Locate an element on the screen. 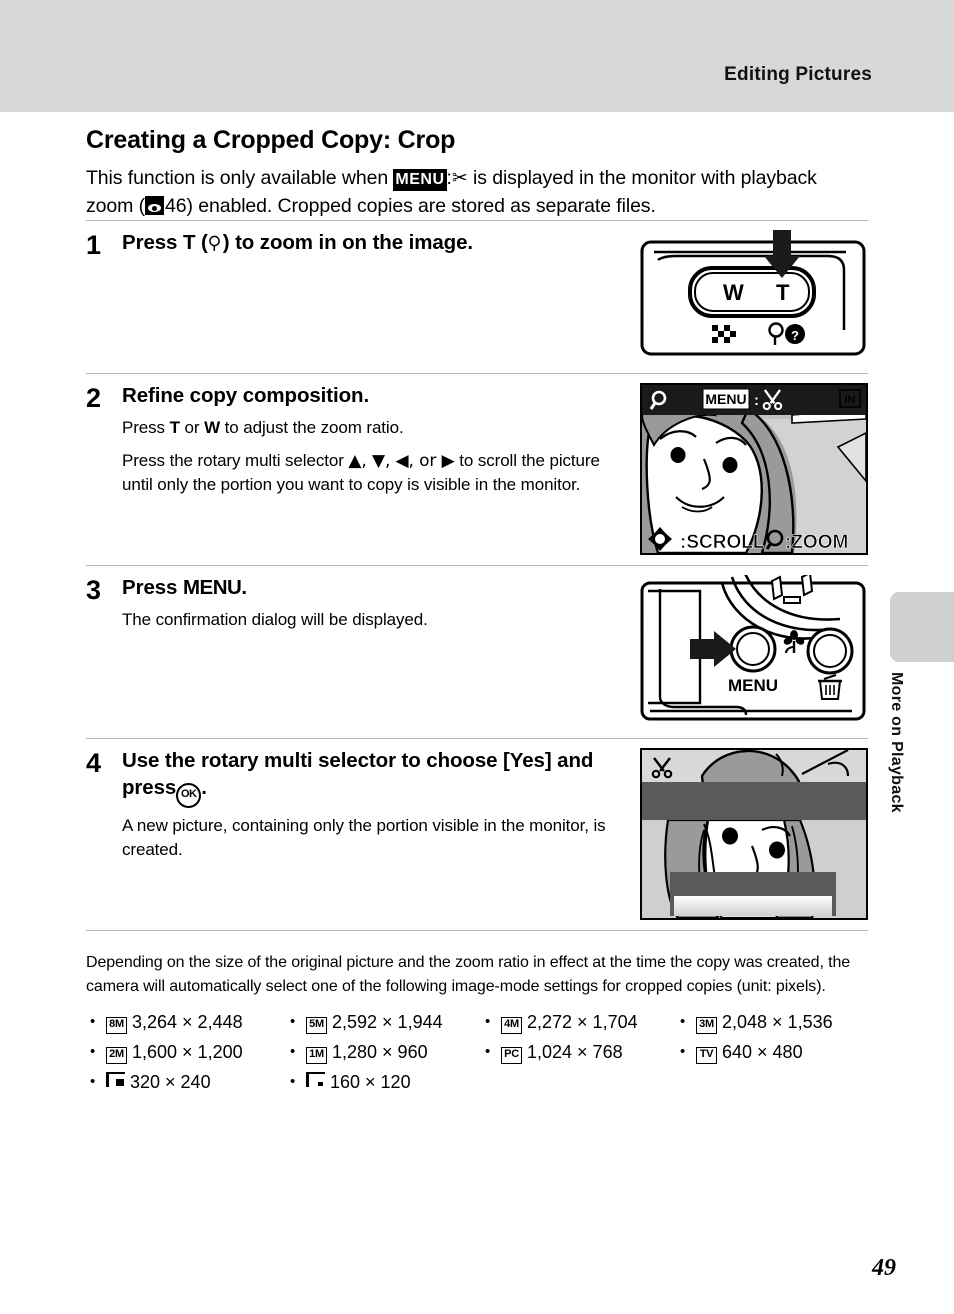 This screenshot has height=1314, width=954. image-mode-icon-pc: PC is located at coordinates (511, 1055).